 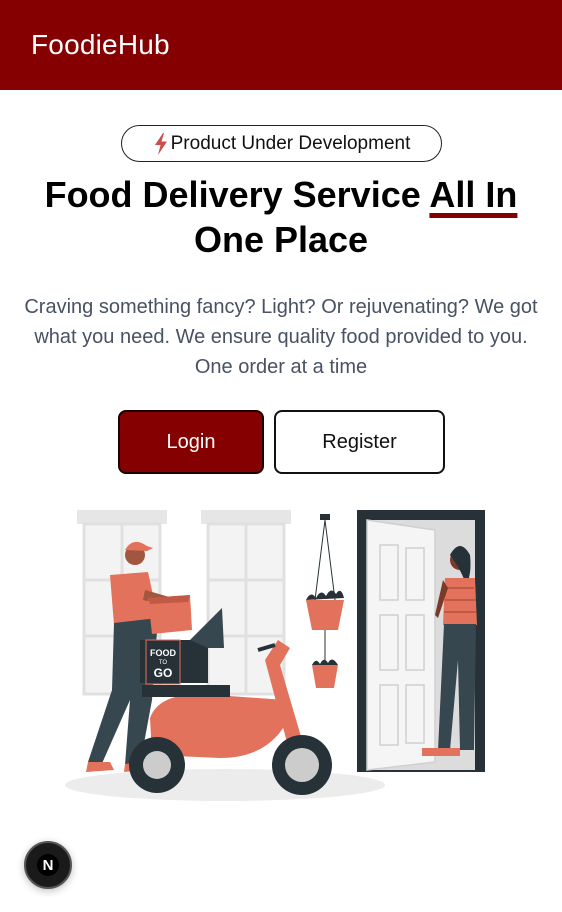 What do you see at coordinates (359, 442) in the screenshot?
I see `register-button: Register` at bounding box center [359, 442].